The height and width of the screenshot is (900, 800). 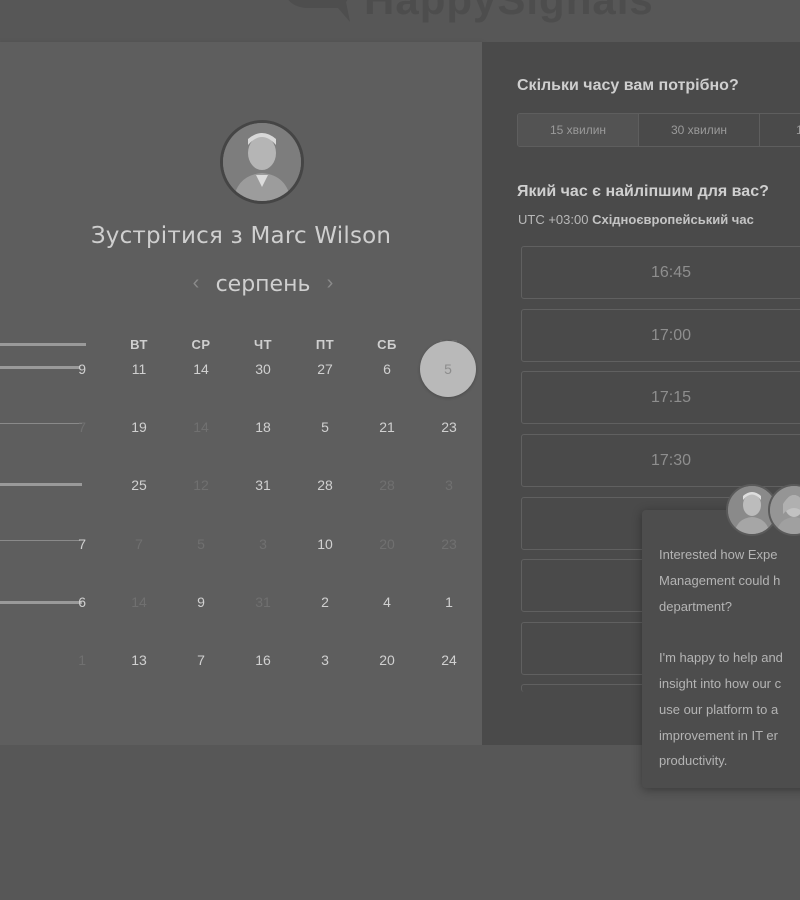 I want to click on month-label: серпень, so click(x=263, y=284).